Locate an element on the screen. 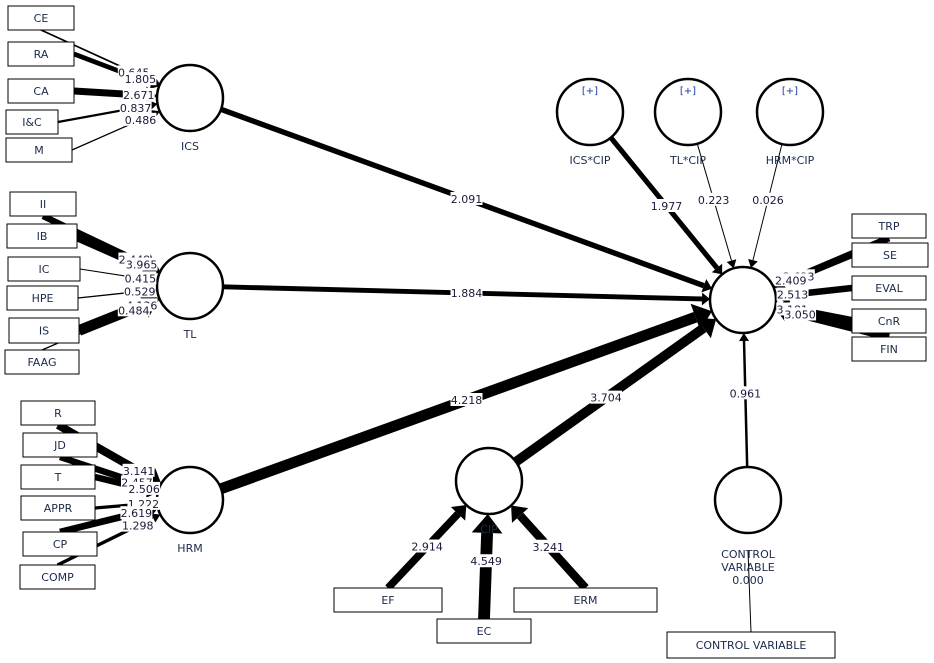 The height and width of the screenshot is (663, 934). svg-text: RA is located at coordinates (41, 54).